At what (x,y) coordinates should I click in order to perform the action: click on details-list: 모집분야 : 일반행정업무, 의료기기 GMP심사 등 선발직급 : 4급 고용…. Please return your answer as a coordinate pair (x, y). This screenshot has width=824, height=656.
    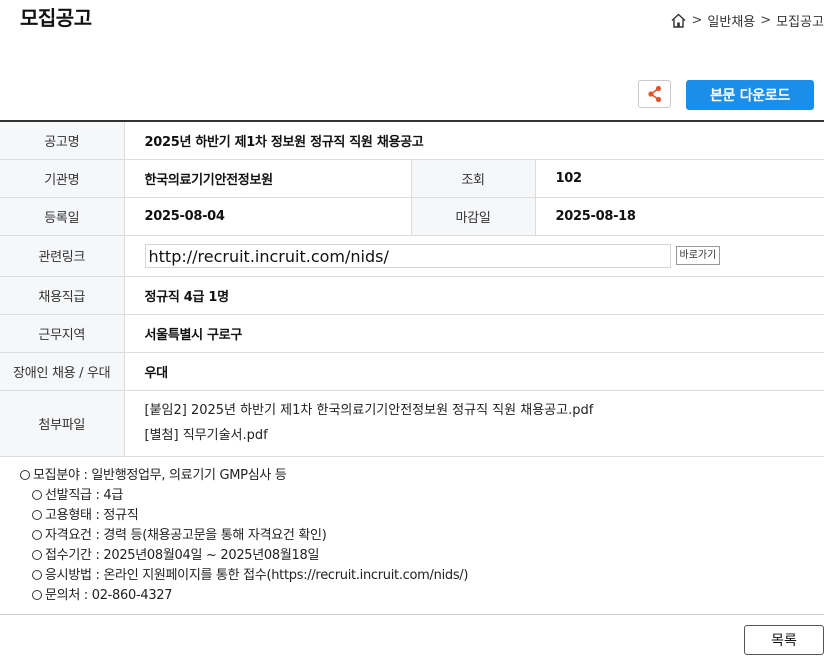
    Looking at the image, I should click on (244, 536).